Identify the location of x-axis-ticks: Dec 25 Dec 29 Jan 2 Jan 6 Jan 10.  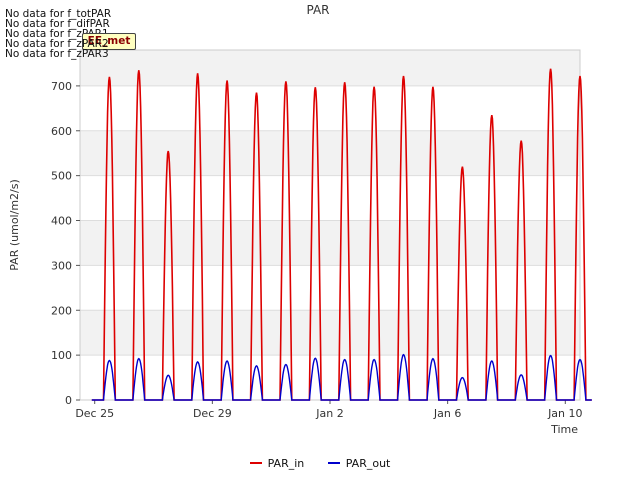
(329, 410).